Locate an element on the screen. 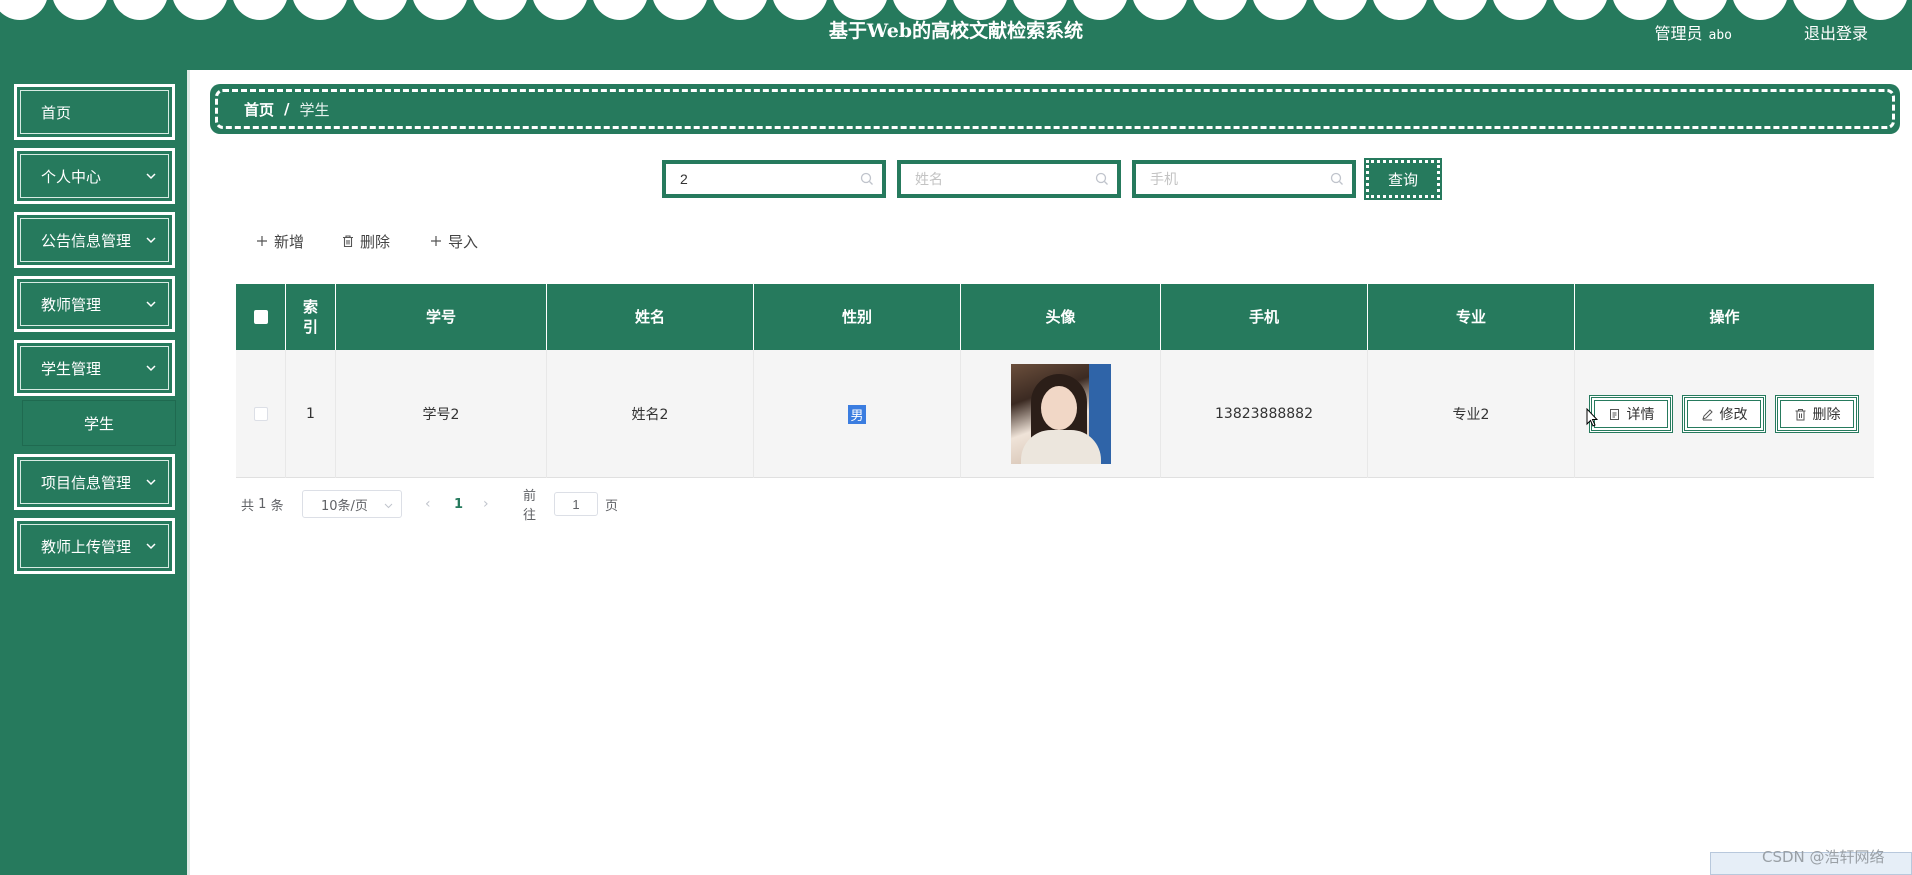 The height and width of the screenshot is (875, 1912). sidebar-item-notice-management: 公告信息管理 is located at coordinates (94, 240).